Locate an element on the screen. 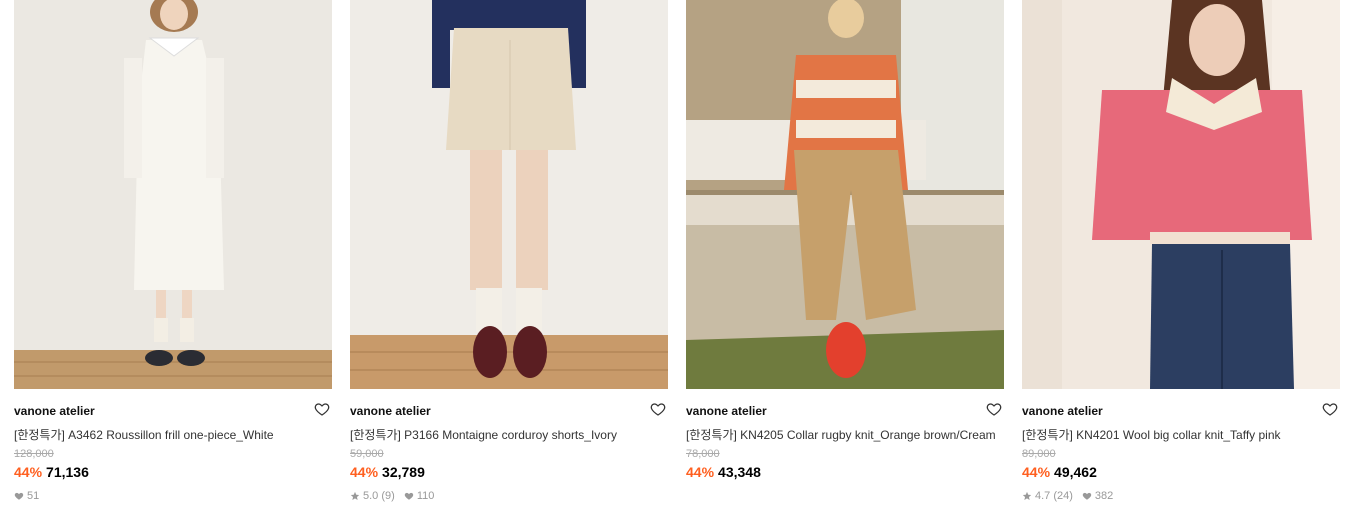 This screenshot has width=1354, height=517. rating-group: 5.0 (9) is located at coordinates (372, 496).